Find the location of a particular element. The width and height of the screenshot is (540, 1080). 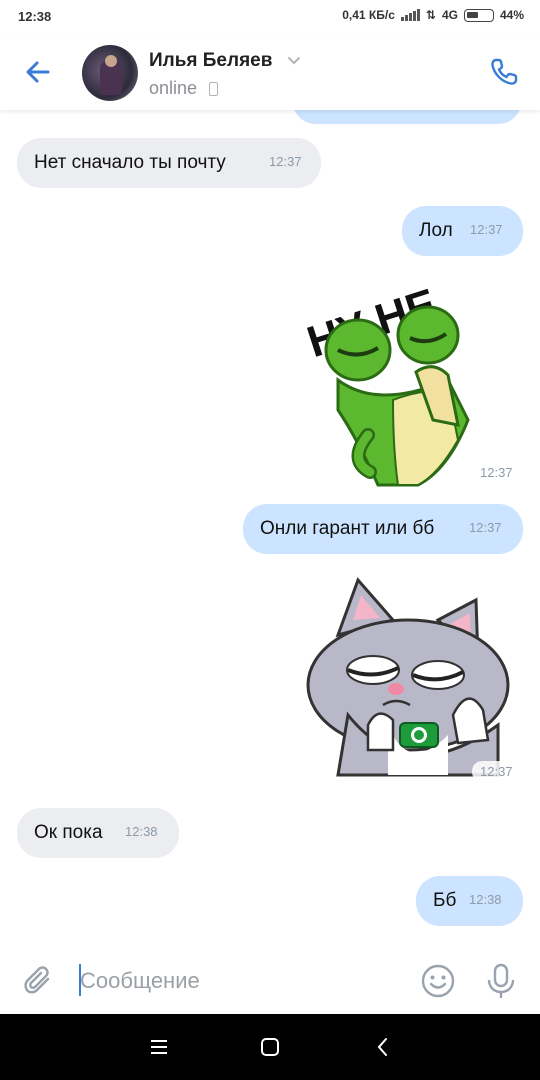

message-bubble-incoming: Нет сначало ты почту 12:37 is located at coordinates (169, 163).